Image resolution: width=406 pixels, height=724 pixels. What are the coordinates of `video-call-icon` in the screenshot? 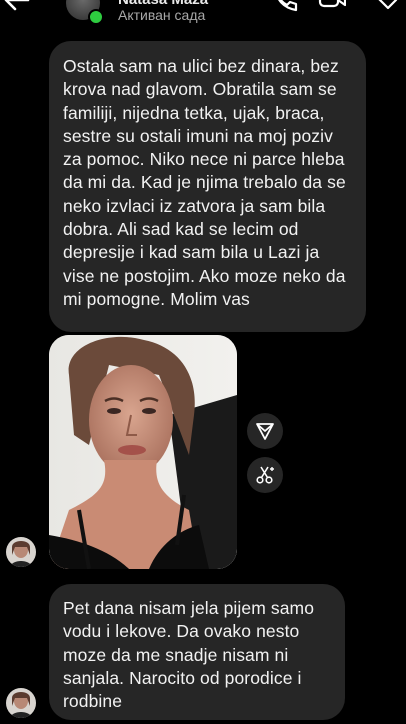 It's located at (332, 8).